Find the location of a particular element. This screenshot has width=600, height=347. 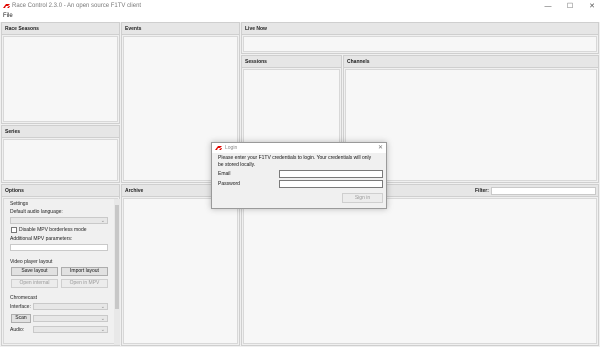

password-label: Password is located at coordinates (229, 184).